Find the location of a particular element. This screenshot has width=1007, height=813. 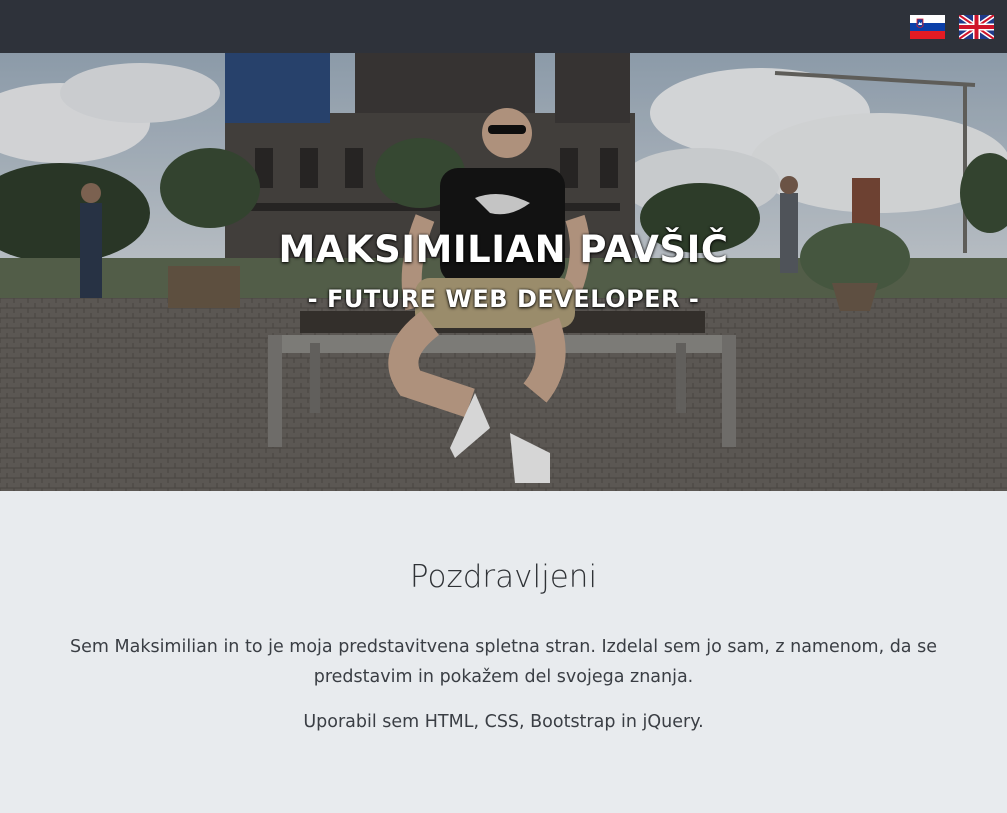

slovenia-flag-icon is located at coordinates (927, 27).